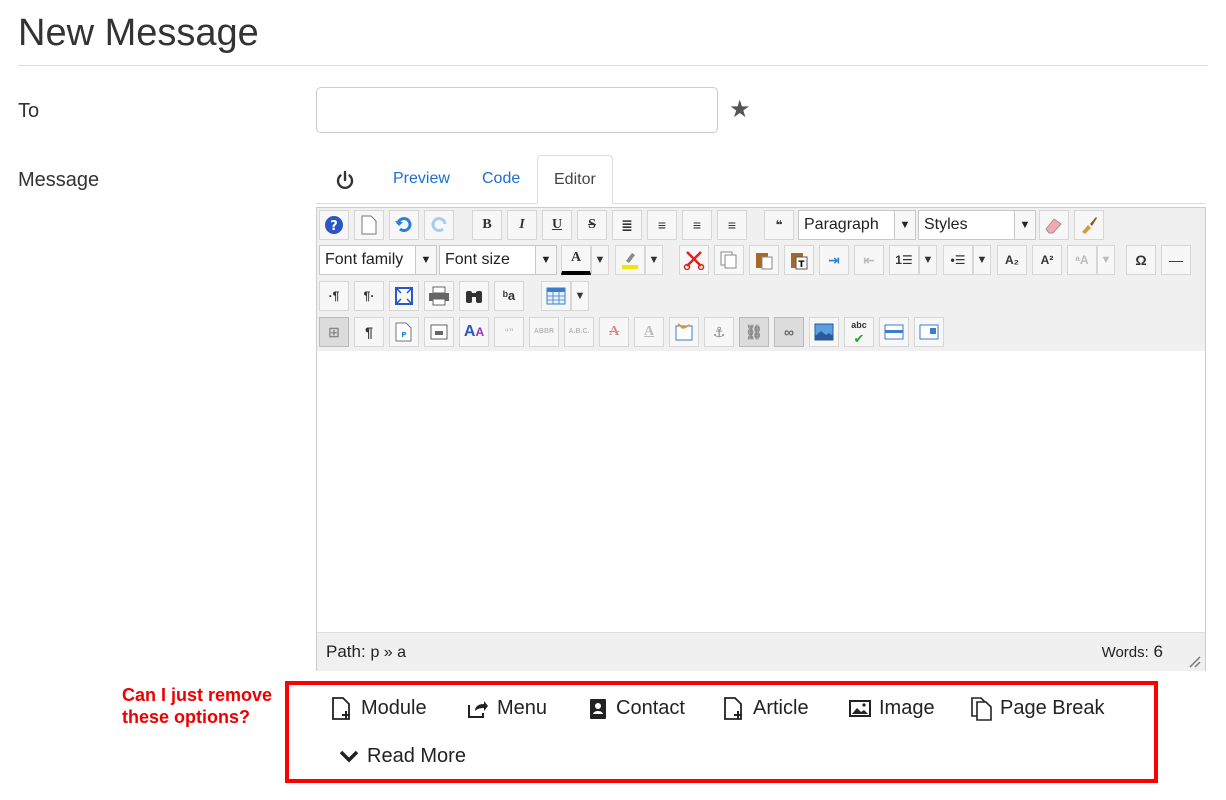 Image resolution: width=1226 pixels, height=800 pixels. I want to click on highlight-dropdown: ▼, so click(654, 260).